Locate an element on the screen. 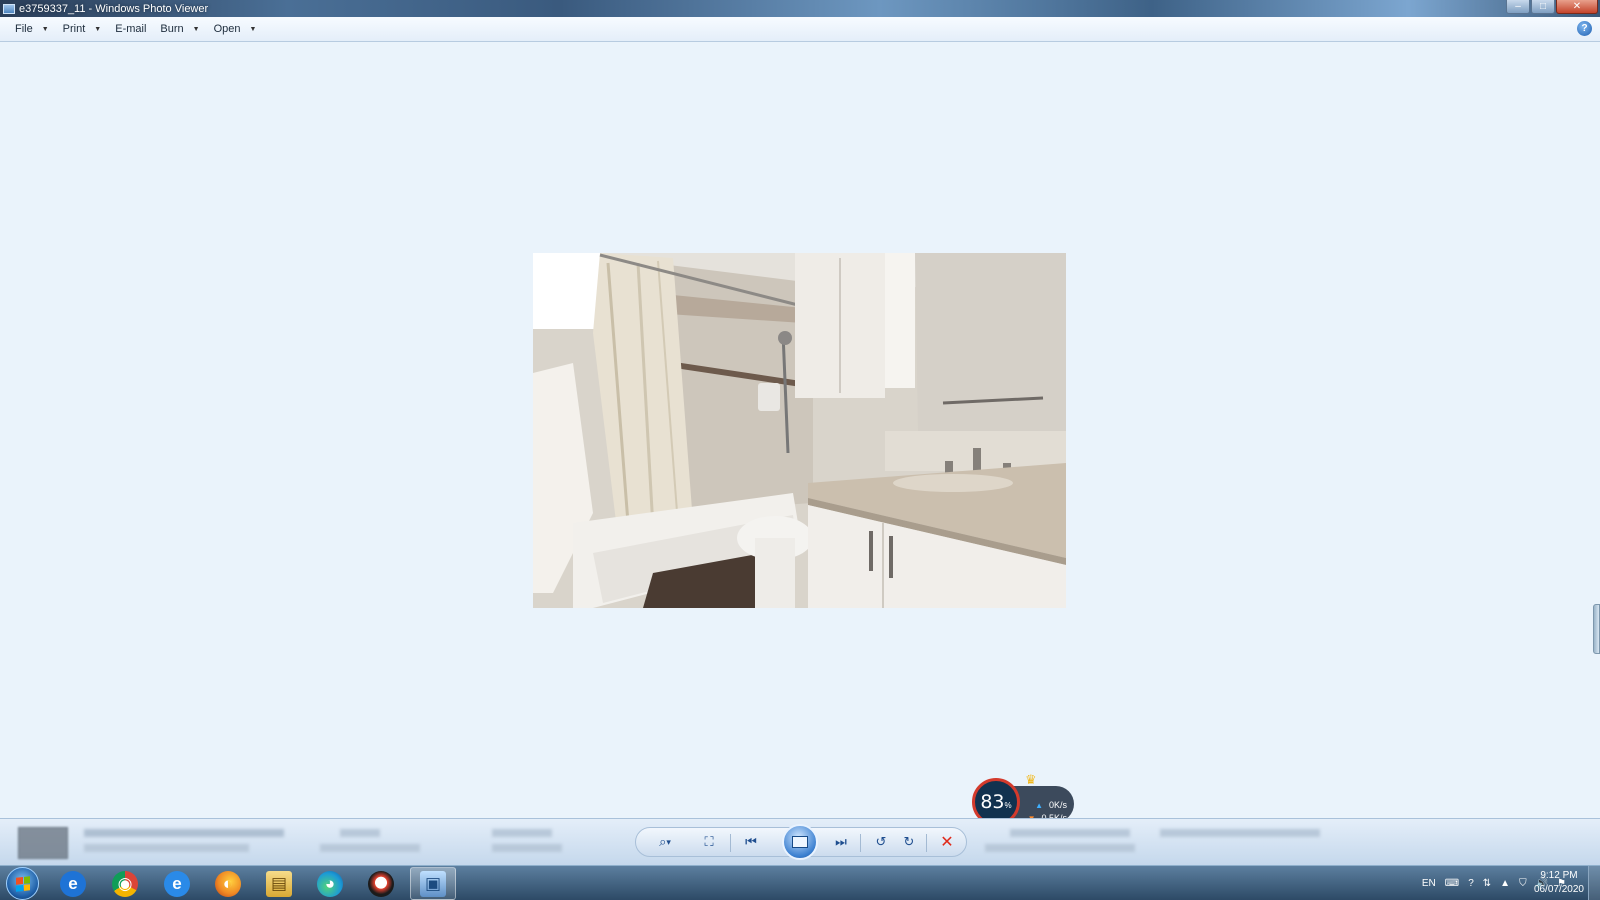 This screenshot has width=1600, height=900. start-button is located at coordinates (22, 883).